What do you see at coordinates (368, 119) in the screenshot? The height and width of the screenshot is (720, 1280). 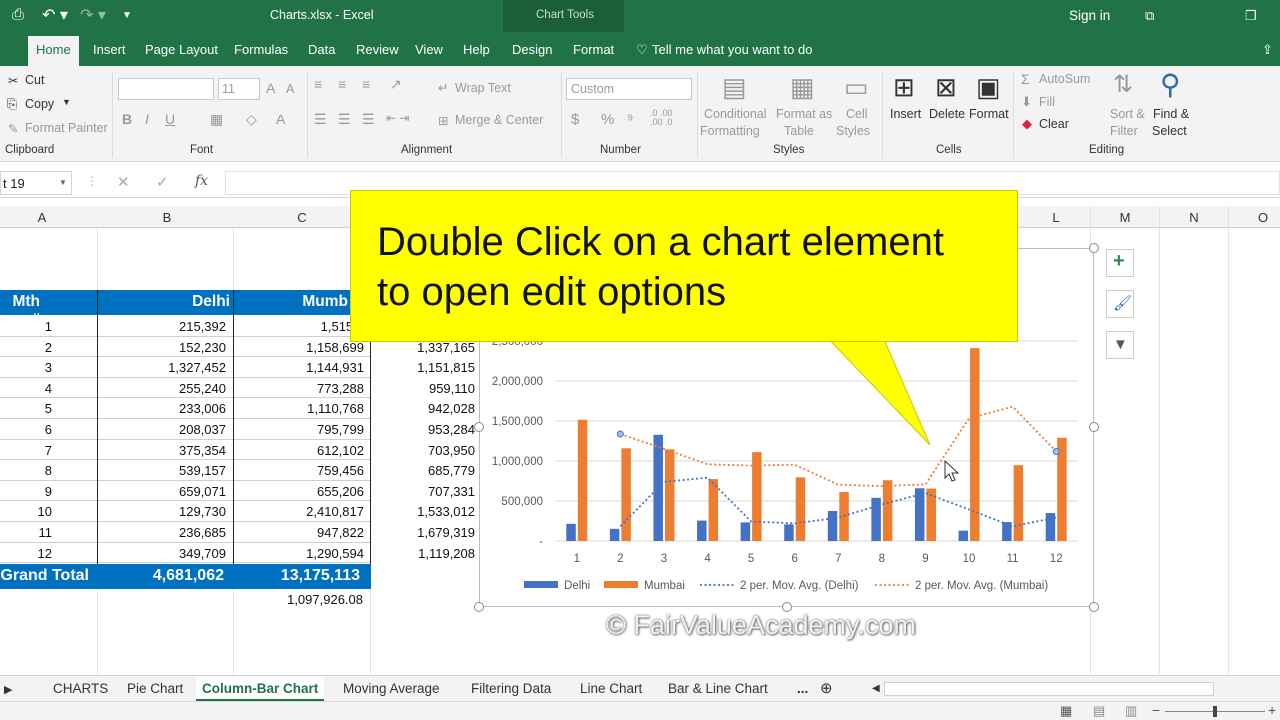 I see `align-right-icon: ☰` at bounding box center [368, 119].